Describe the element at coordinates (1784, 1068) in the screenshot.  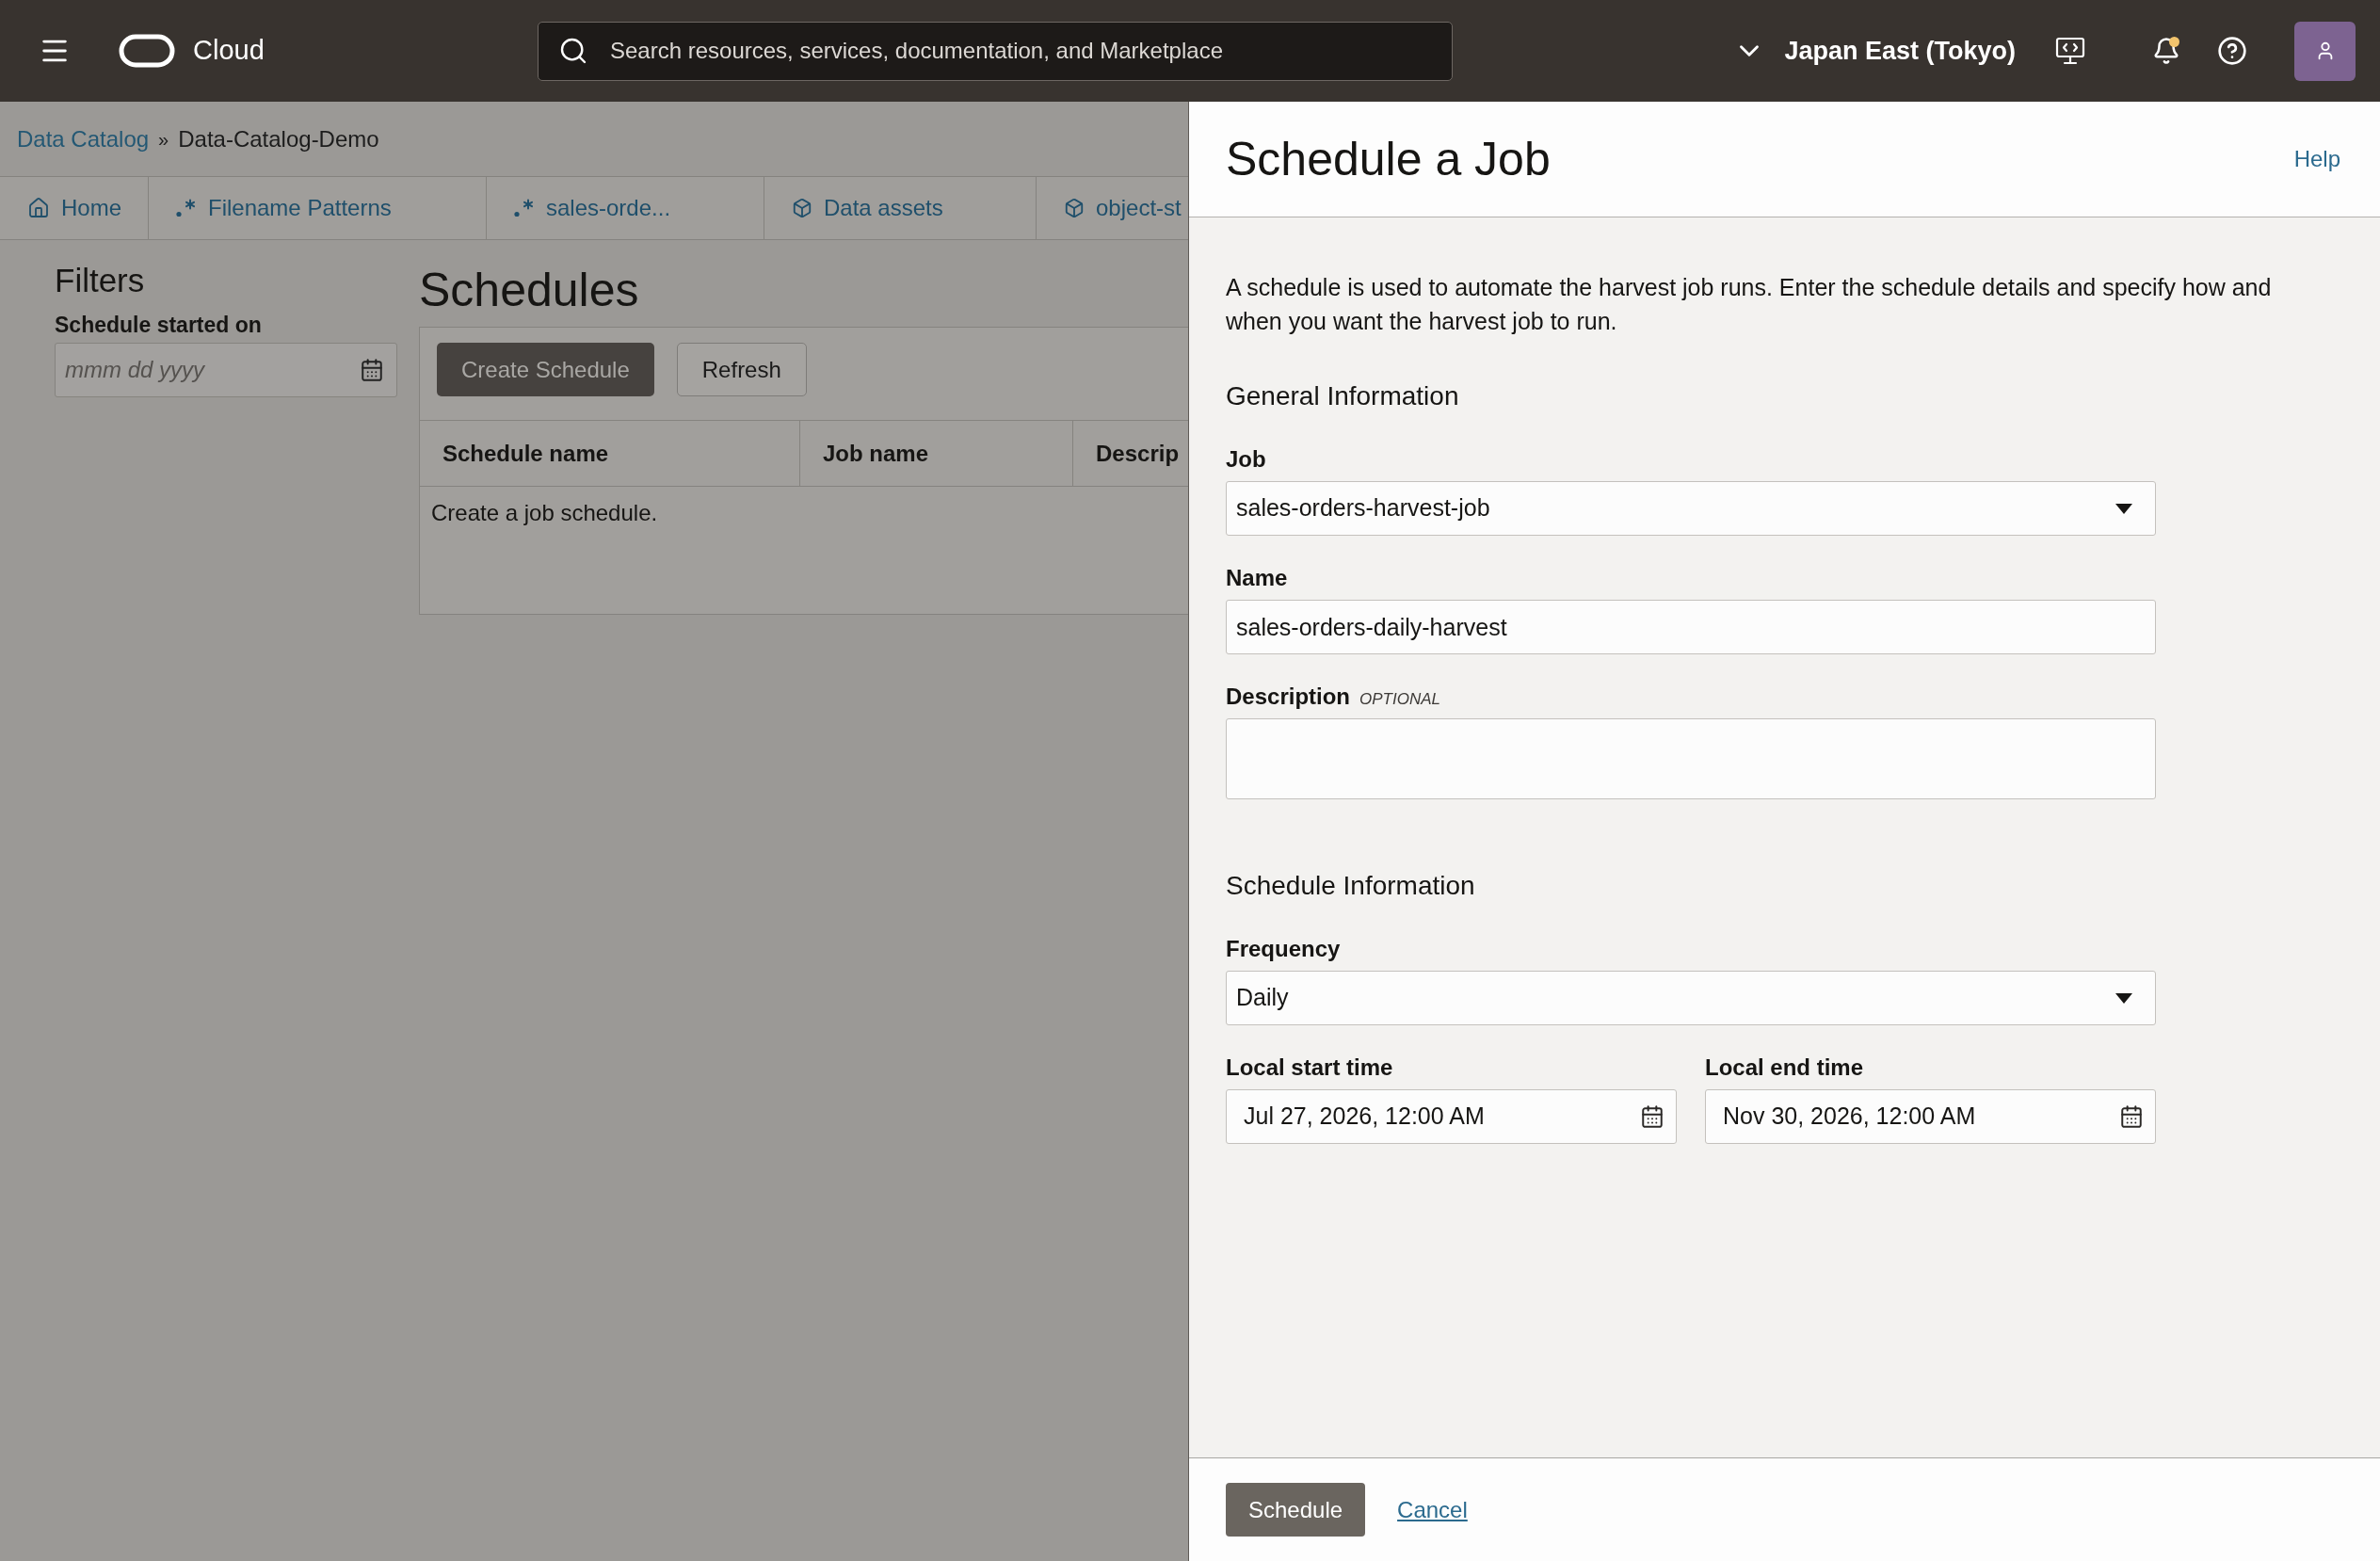
I see `field-label: Local end time` at that location.